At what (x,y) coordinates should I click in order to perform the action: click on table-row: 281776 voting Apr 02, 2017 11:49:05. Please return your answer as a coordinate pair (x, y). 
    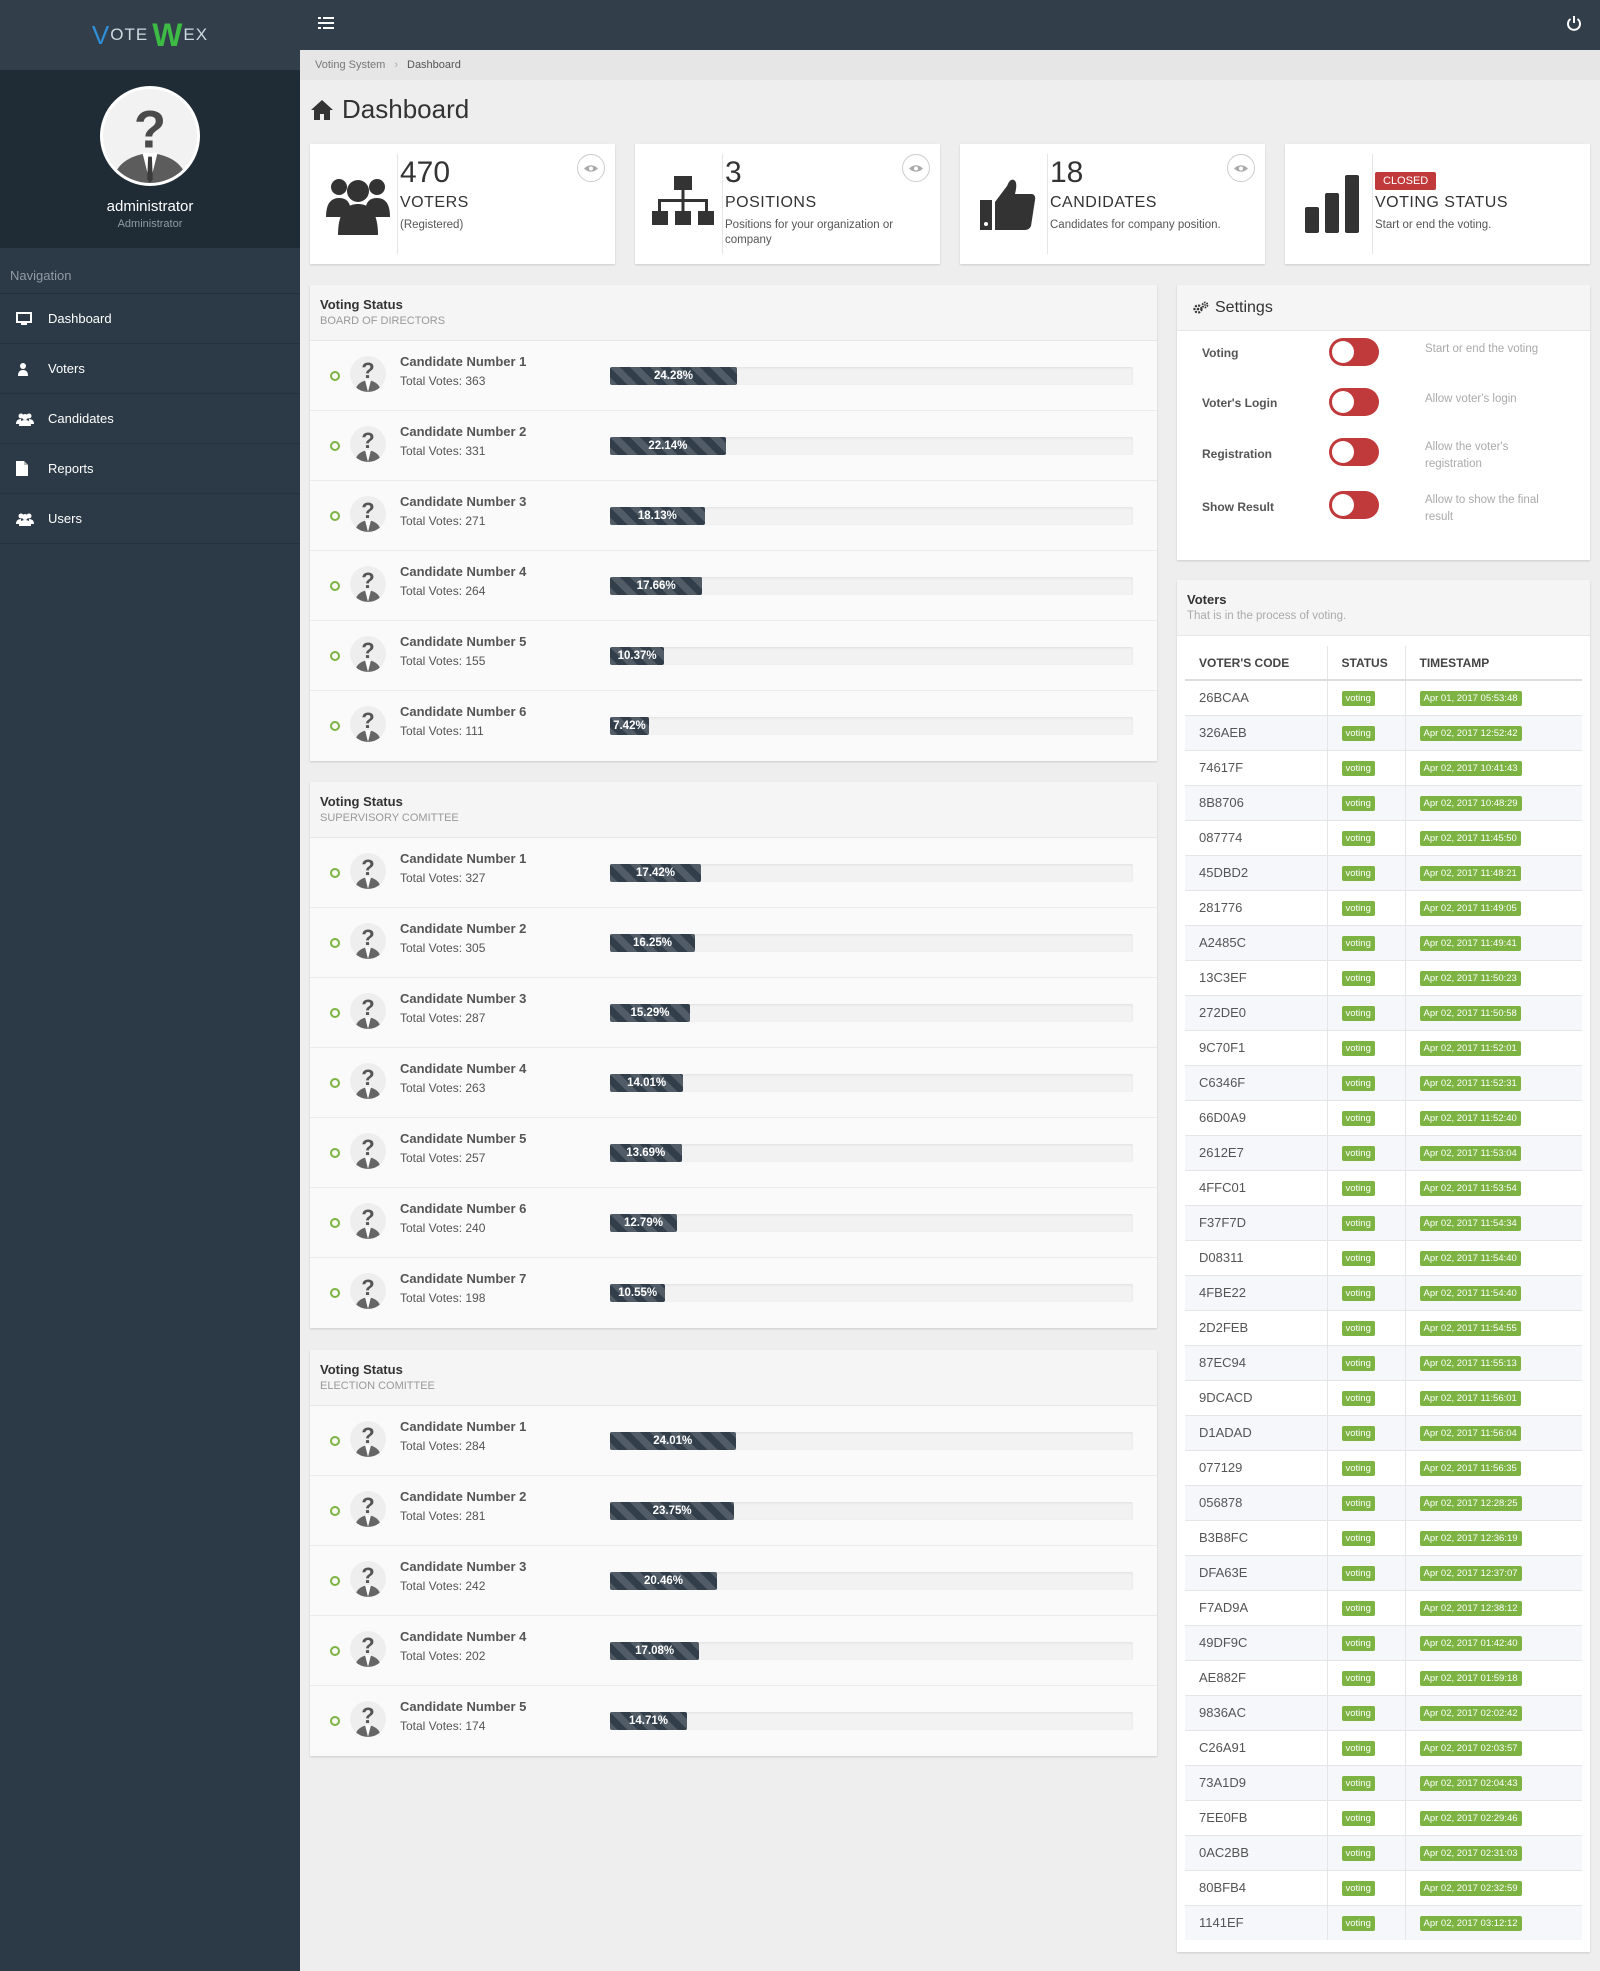
    Looking at the image, I should click on (1383, 907).